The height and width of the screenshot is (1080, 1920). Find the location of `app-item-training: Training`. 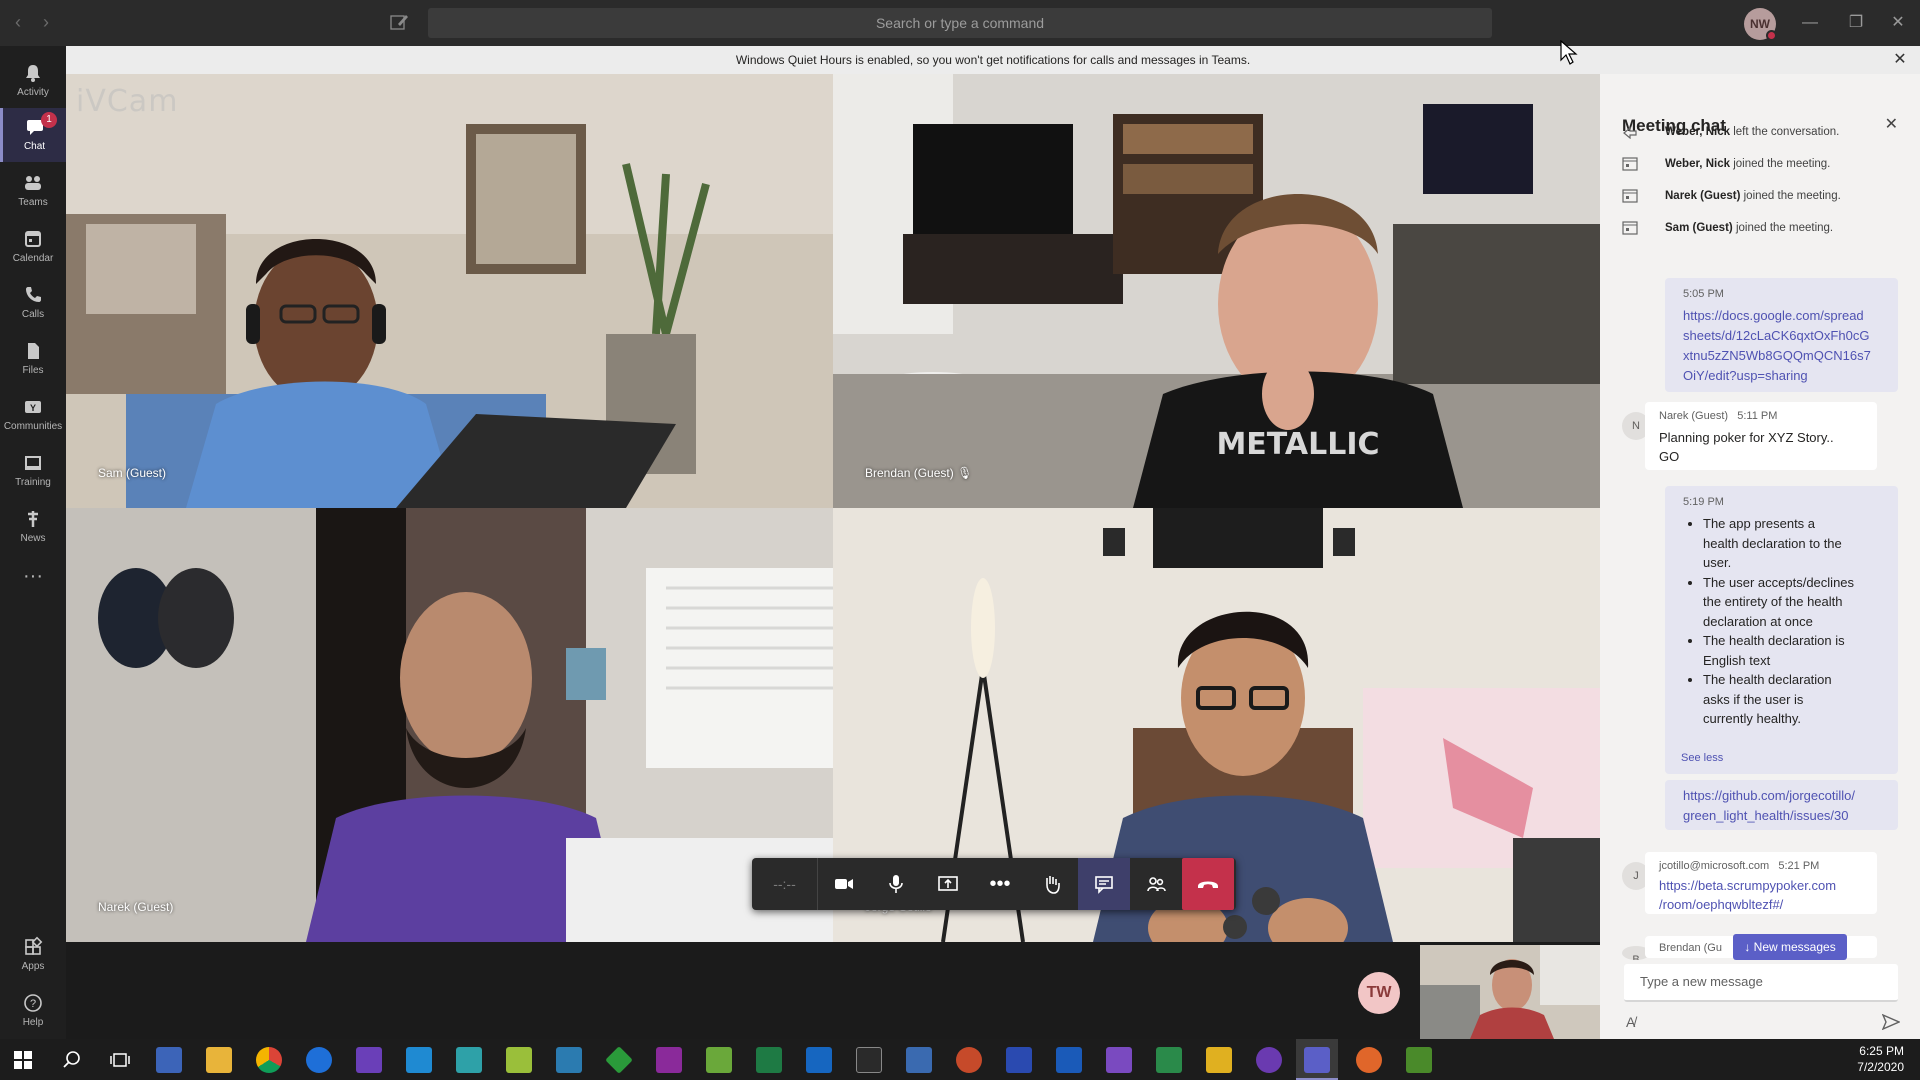

app-item-training: Training is located at coordinates (33, 471).